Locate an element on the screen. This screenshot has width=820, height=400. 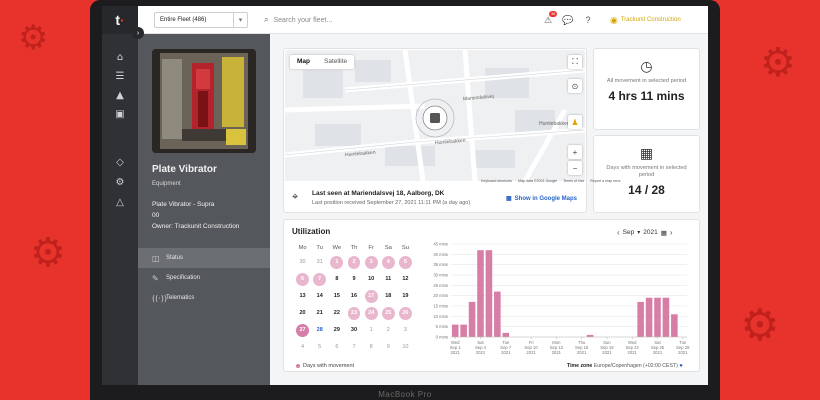
zoom-out-button: − is located at coordinates (575, 168).